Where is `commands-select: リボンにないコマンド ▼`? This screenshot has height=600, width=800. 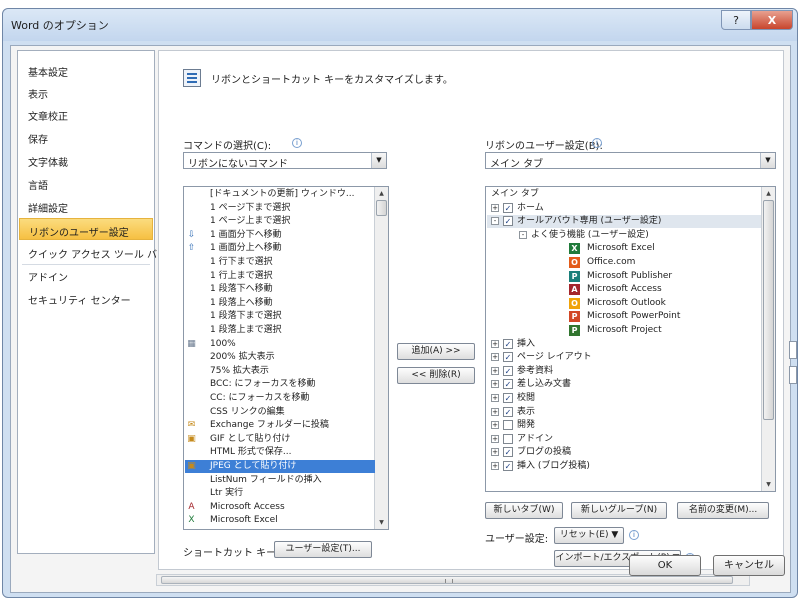 commands-select: リボンにないコマンド ▼ is located at coordinates (285, 161).